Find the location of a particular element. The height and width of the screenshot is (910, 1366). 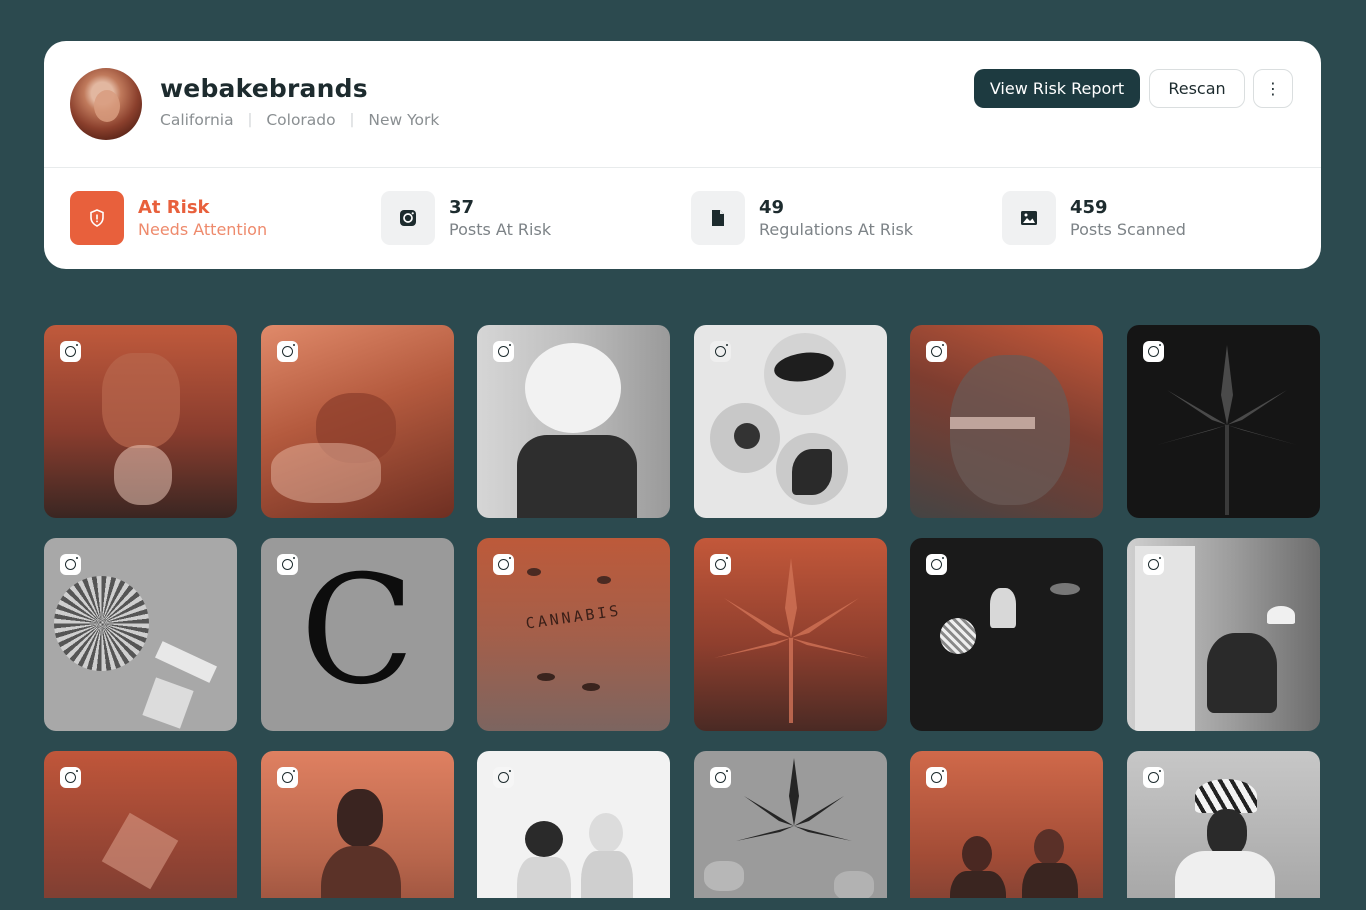

location-new-york: New York is located at coordinates (404, 120).